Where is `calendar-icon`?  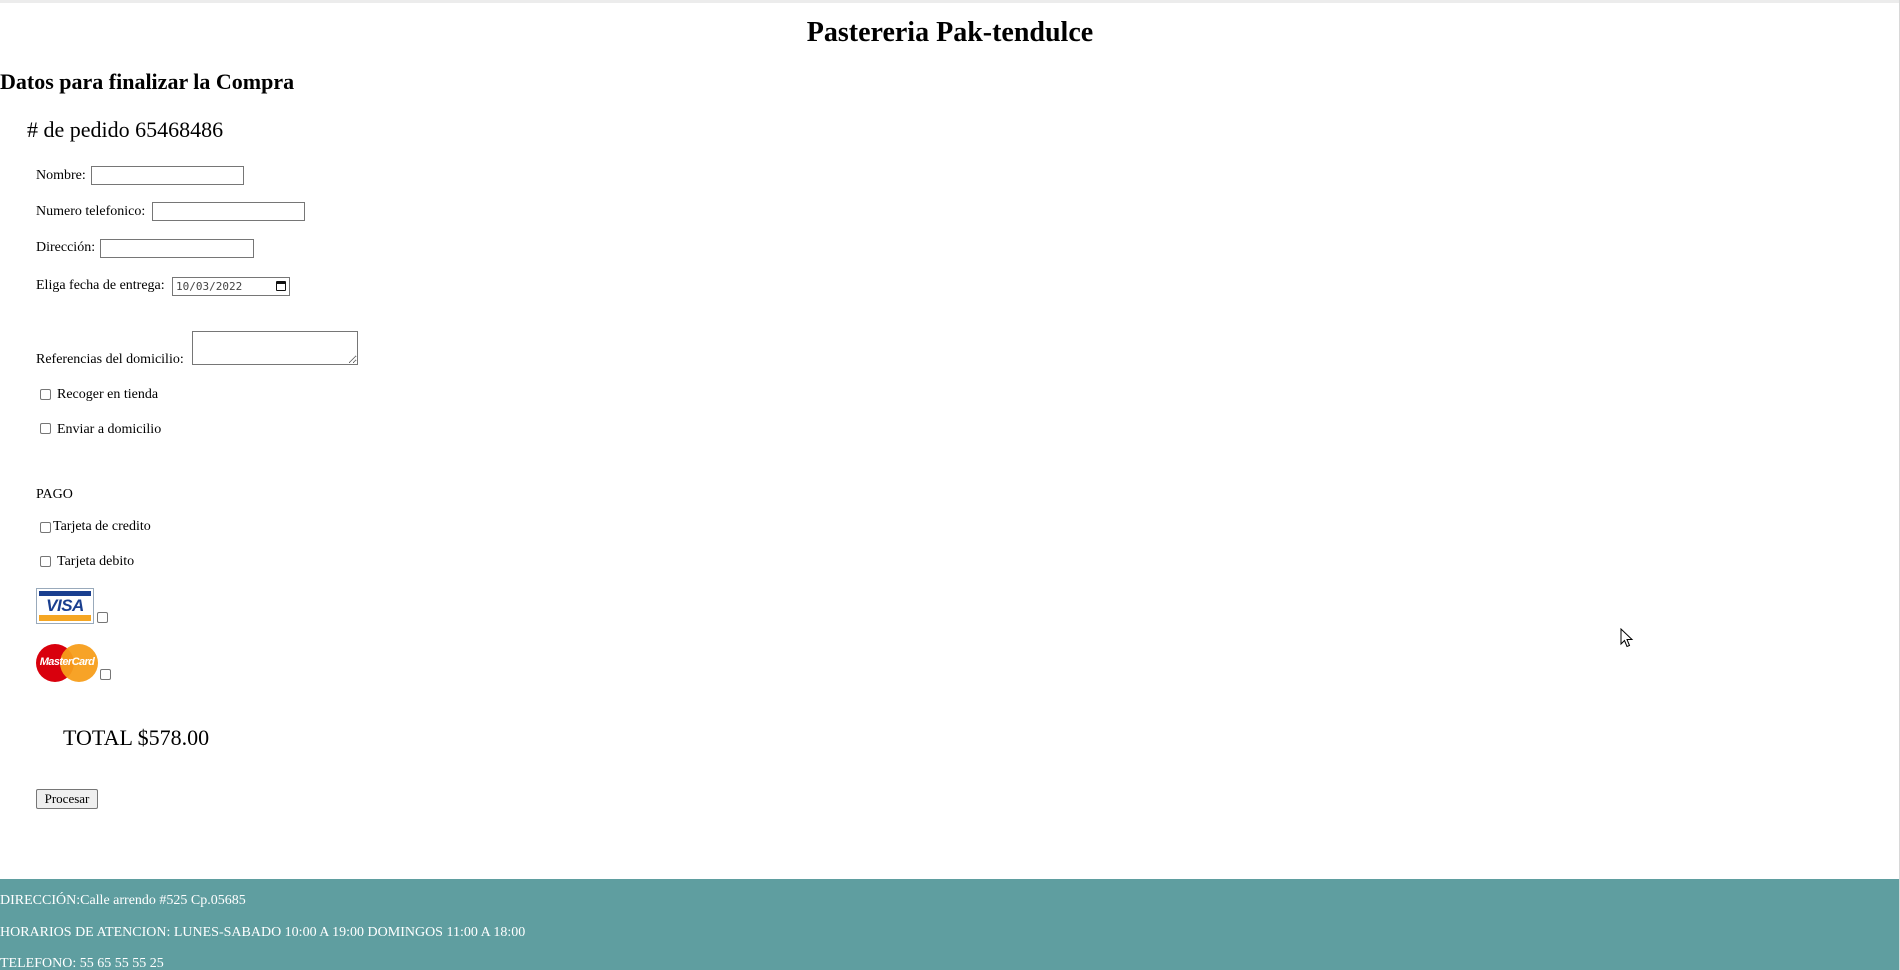
calendar-icon is located at coordinates (281, 286).